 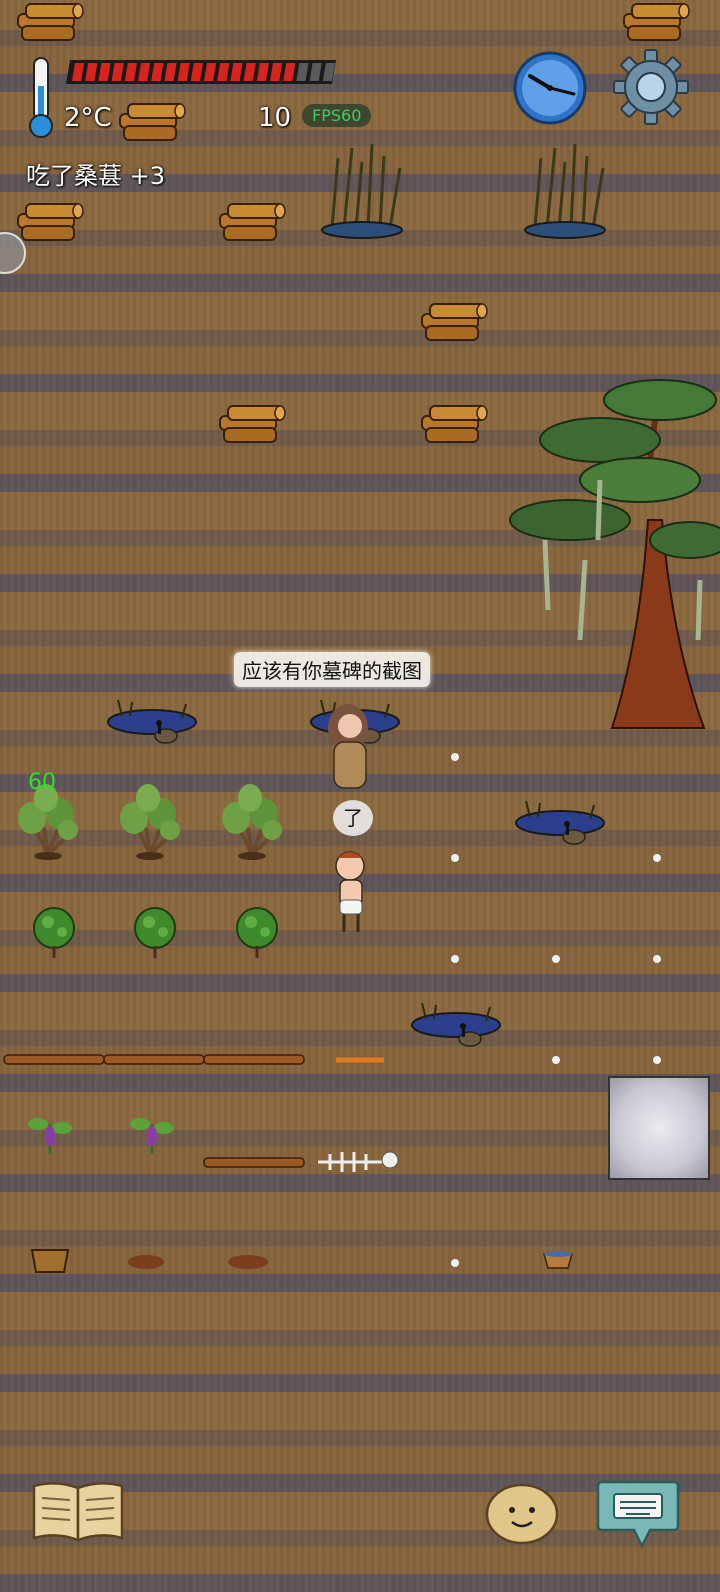 What do you see at coordinates (78, 1512) in the screenshot?
I see `book-icon` at bounding box center [78, 1512].